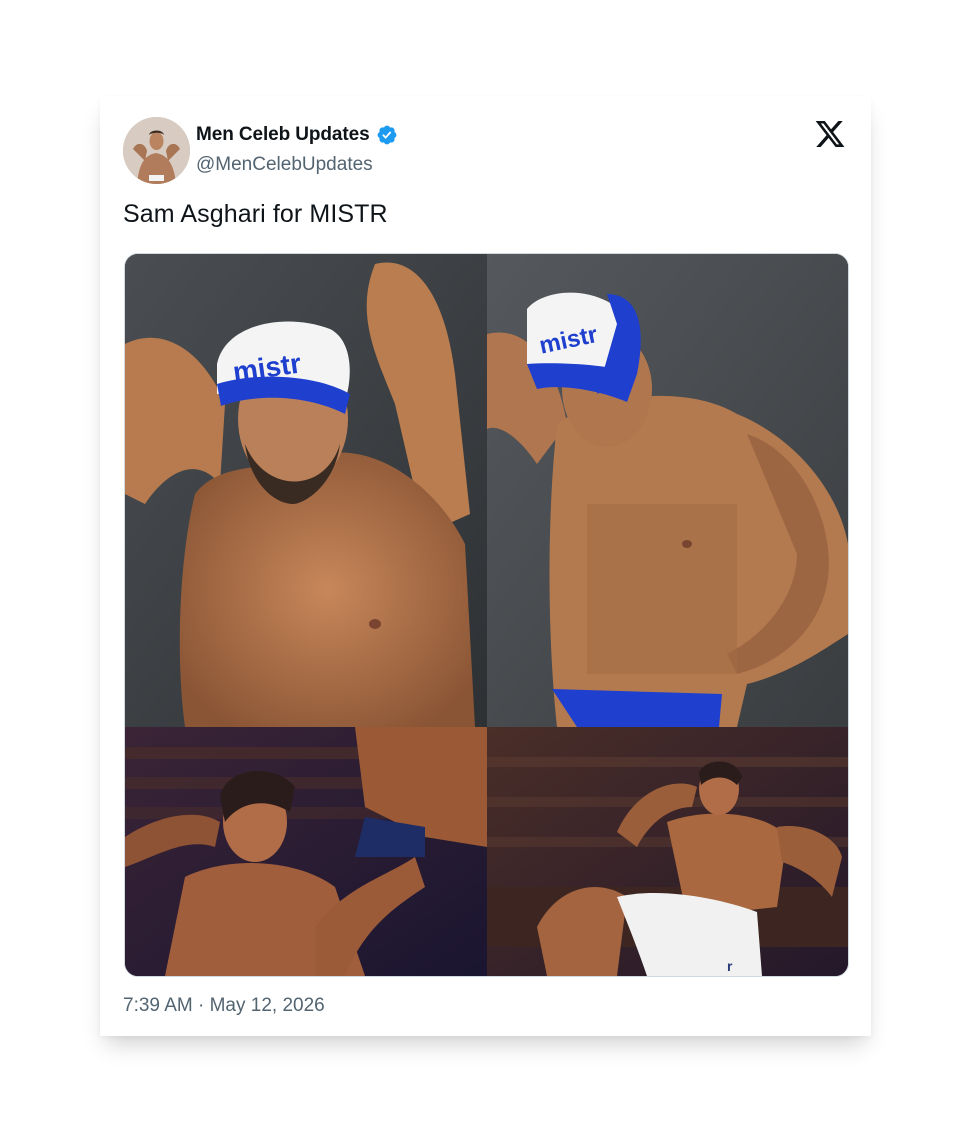 The image size is (971, 1139). I want to click on towel-text: r, so click(730, 966).